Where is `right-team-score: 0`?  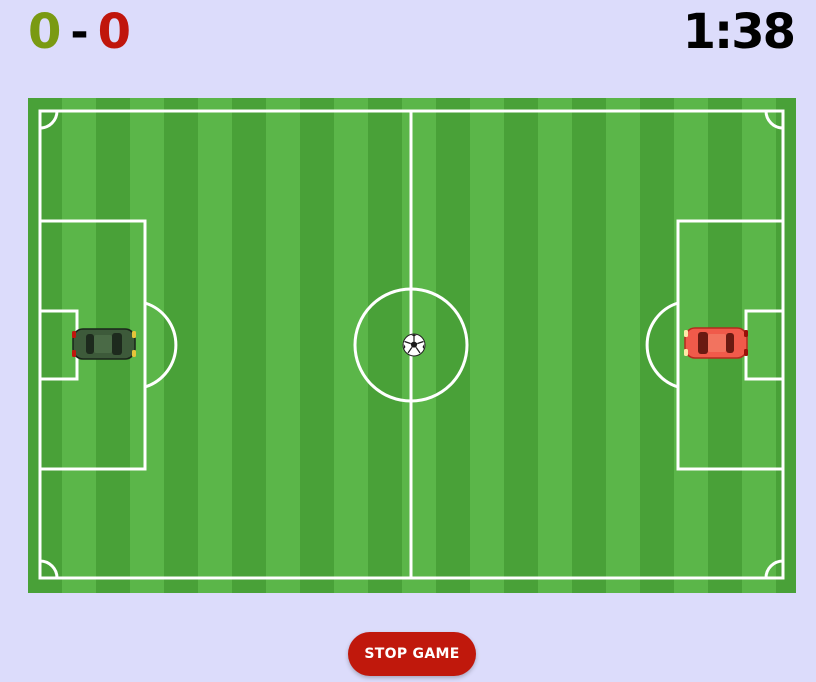 right-team-score: 0 is located at coordinates (114, 32).